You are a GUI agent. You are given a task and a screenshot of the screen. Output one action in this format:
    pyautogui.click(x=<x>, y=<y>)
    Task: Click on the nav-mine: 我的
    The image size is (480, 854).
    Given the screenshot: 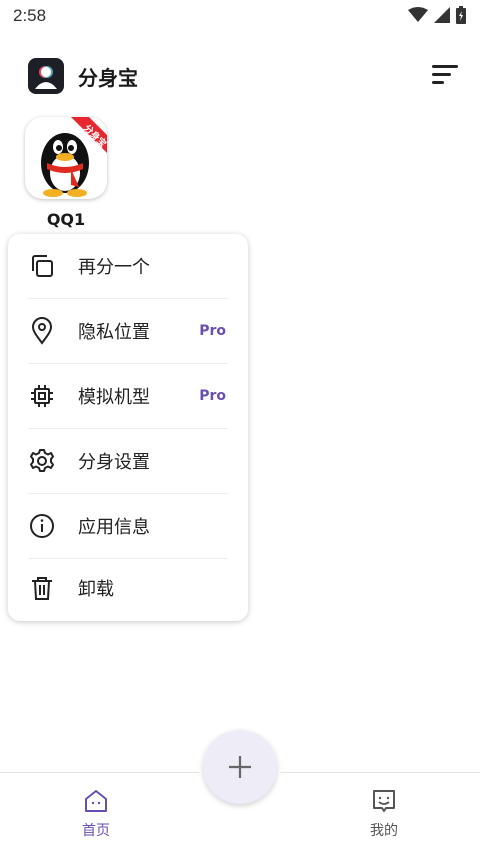 What is the action you would take?
    pyautogui.click(x=384, y=814)
    